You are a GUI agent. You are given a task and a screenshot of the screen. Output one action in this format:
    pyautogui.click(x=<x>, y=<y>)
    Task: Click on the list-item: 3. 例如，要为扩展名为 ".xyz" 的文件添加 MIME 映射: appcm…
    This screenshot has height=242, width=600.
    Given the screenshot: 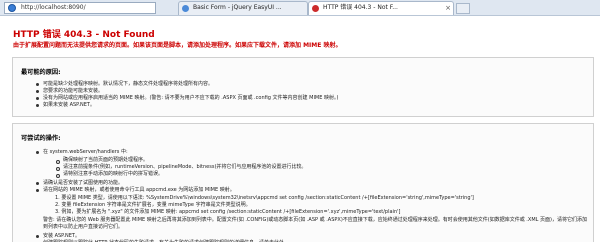 What is the action you would take?
    pyautogui.click(x=228, y=212)
    